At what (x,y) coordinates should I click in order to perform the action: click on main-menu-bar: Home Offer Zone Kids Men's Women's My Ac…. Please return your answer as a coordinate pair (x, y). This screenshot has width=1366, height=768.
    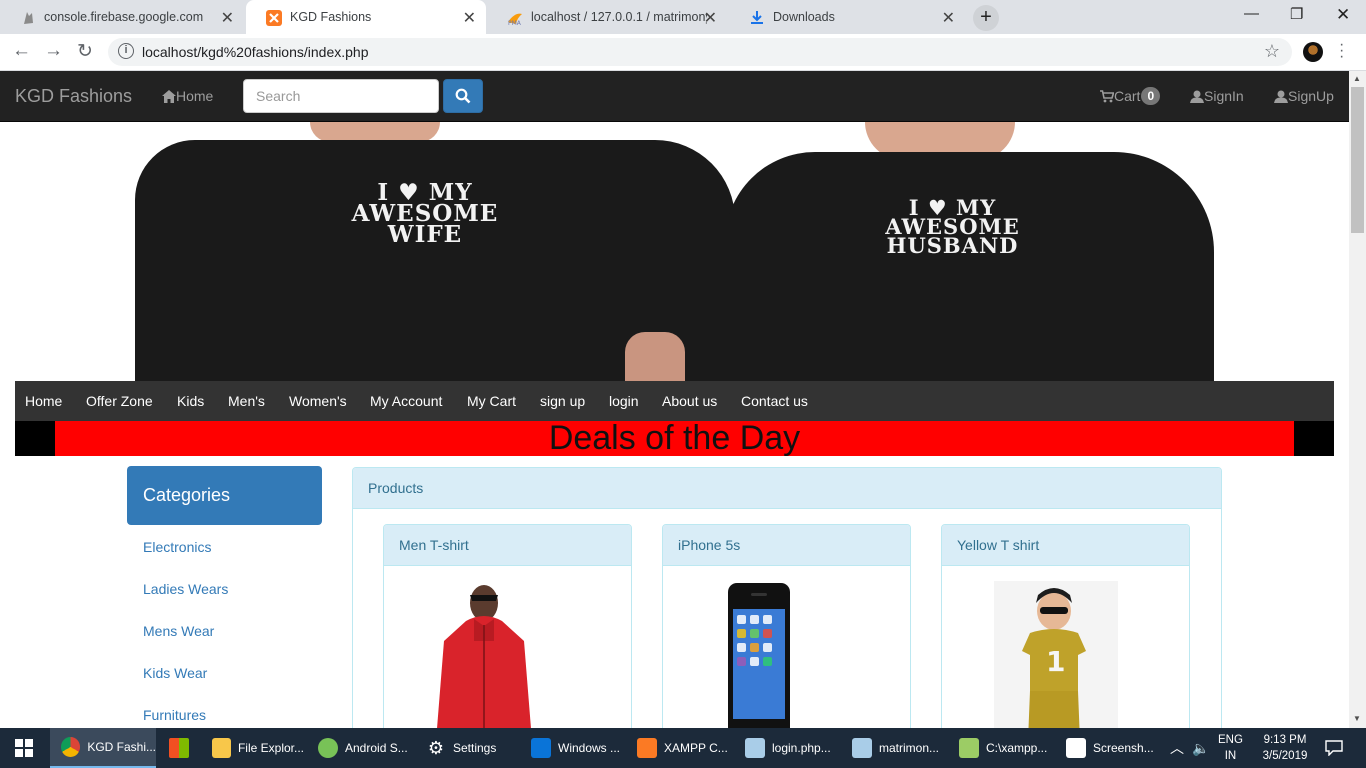
    Looking at the image, I should click on (674, 401).